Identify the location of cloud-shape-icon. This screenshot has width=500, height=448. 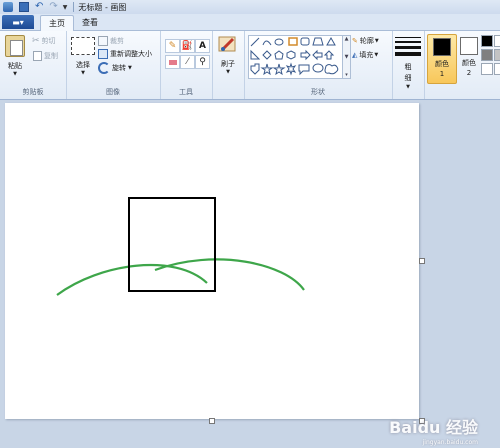
(331, 69).